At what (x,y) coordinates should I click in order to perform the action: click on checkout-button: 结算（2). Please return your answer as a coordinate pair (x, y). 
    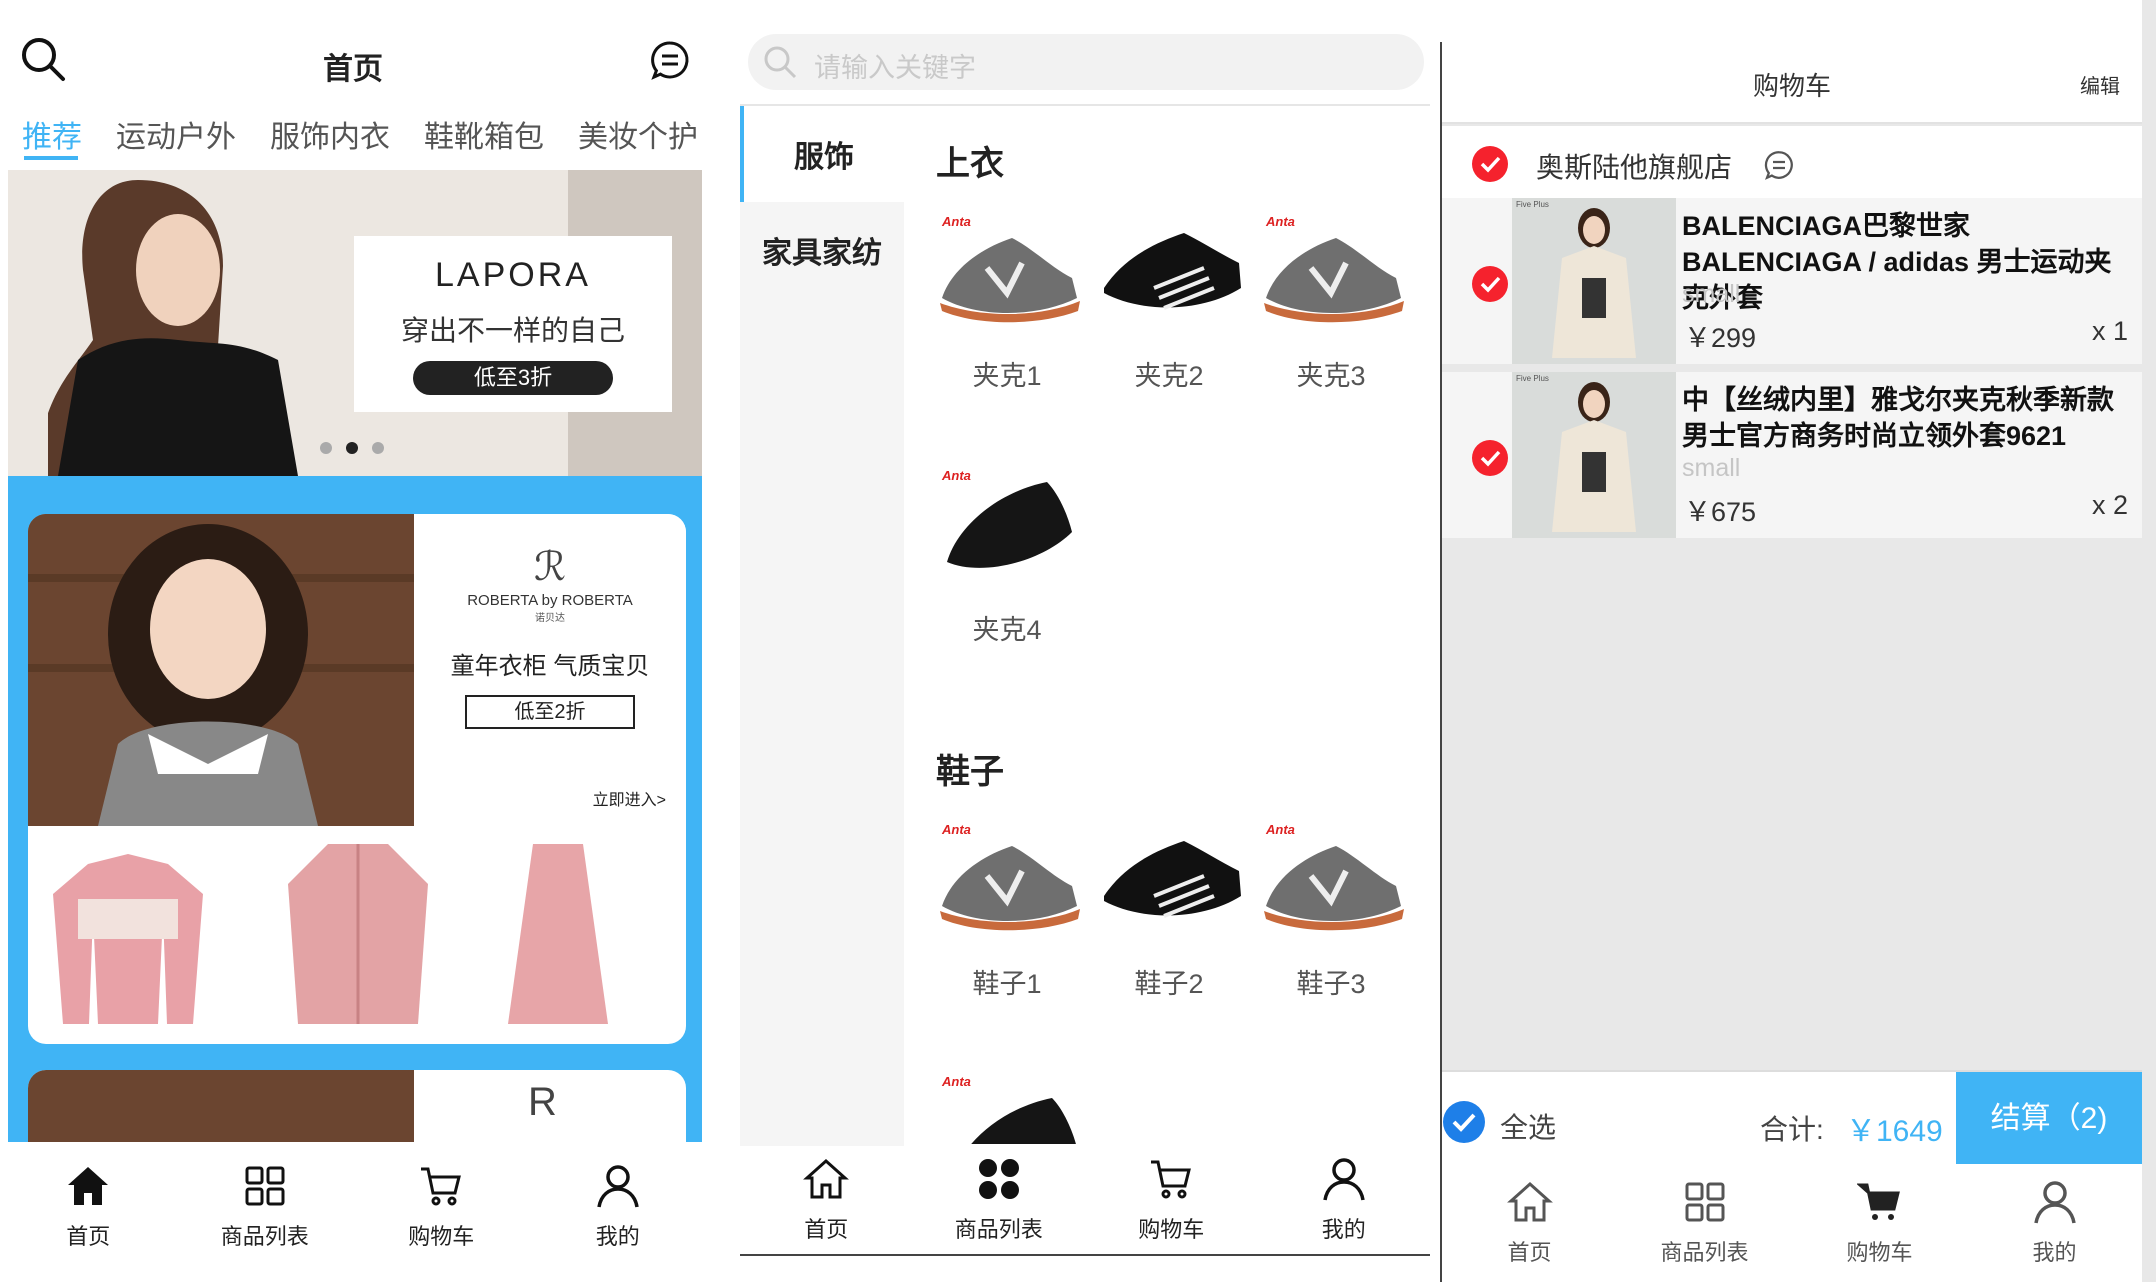
    Looking at the image, I should click on (2049, 1119).